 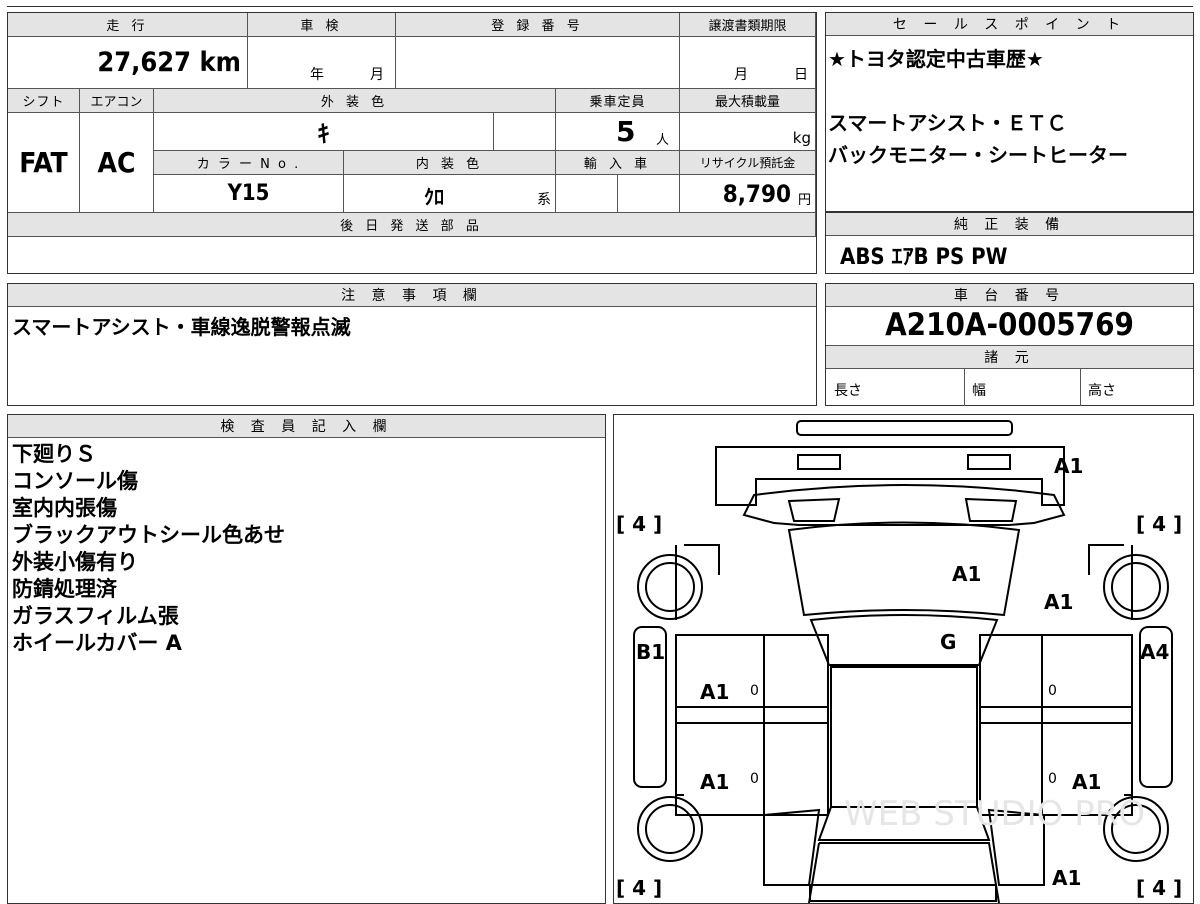 What do you see at coordinates (903, 893) in the screenshot?
I see `rear-bumper-shape` at bounding box center [903, 893].